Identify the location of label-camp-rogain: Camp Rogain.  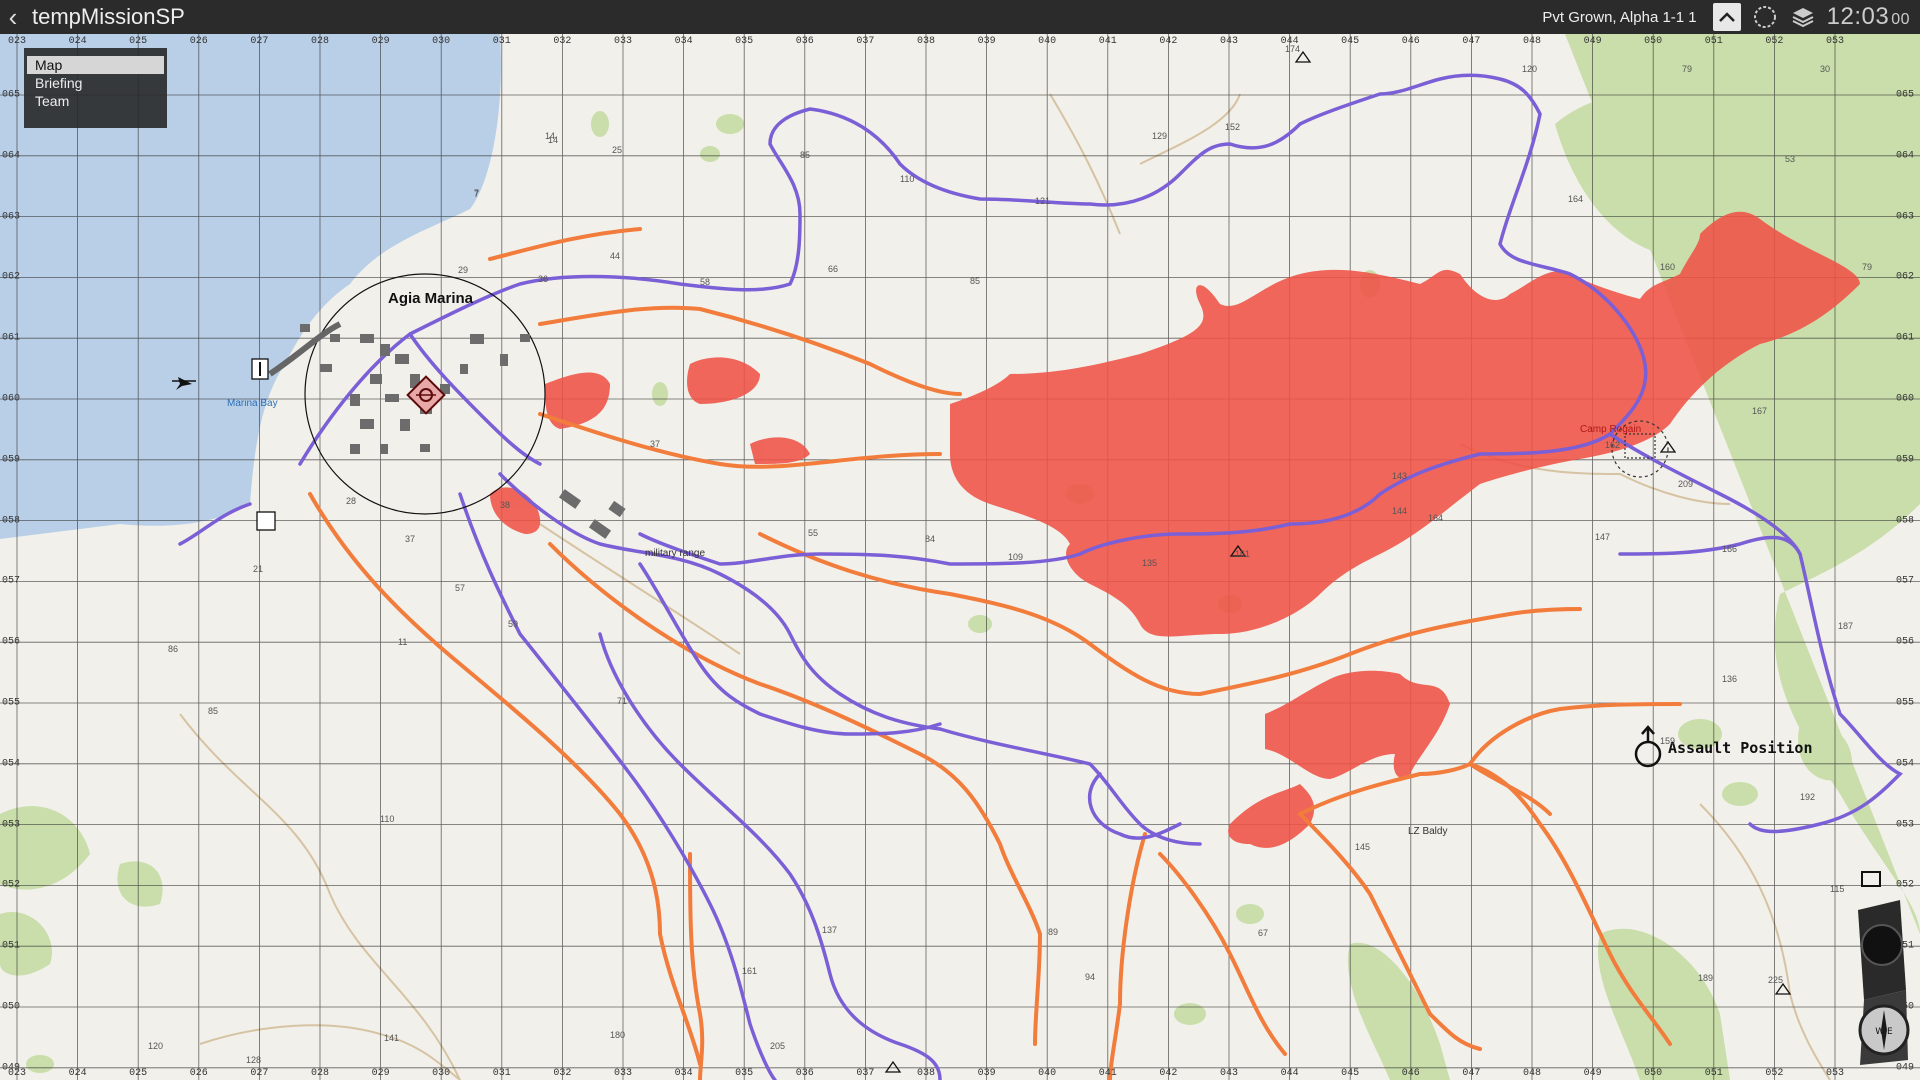
(1610, 429).